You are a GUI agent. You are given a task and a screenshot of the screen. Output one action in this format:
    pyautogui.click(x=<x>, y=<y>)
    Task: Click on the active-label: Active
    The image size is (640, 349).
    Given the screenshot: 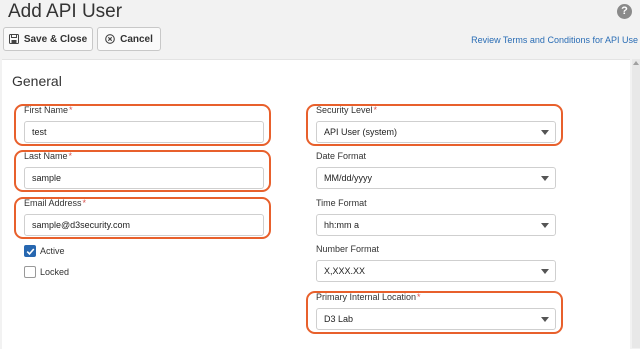 What is the action you would take?
    pyautogui.click(x=52, y=251)
    